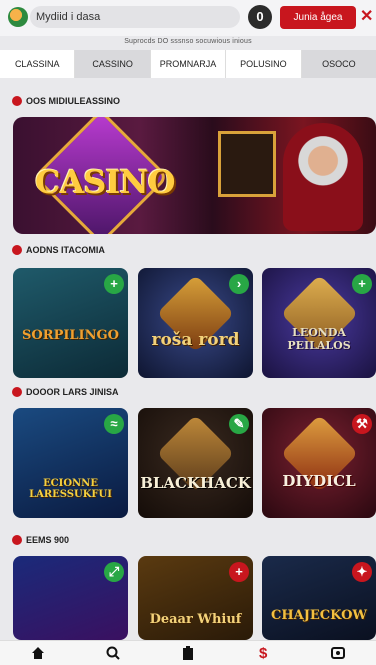  What do you see at coordinates (338, 653) in the screenshot?
I see `profile-icon` at bounding box center [338, 653].